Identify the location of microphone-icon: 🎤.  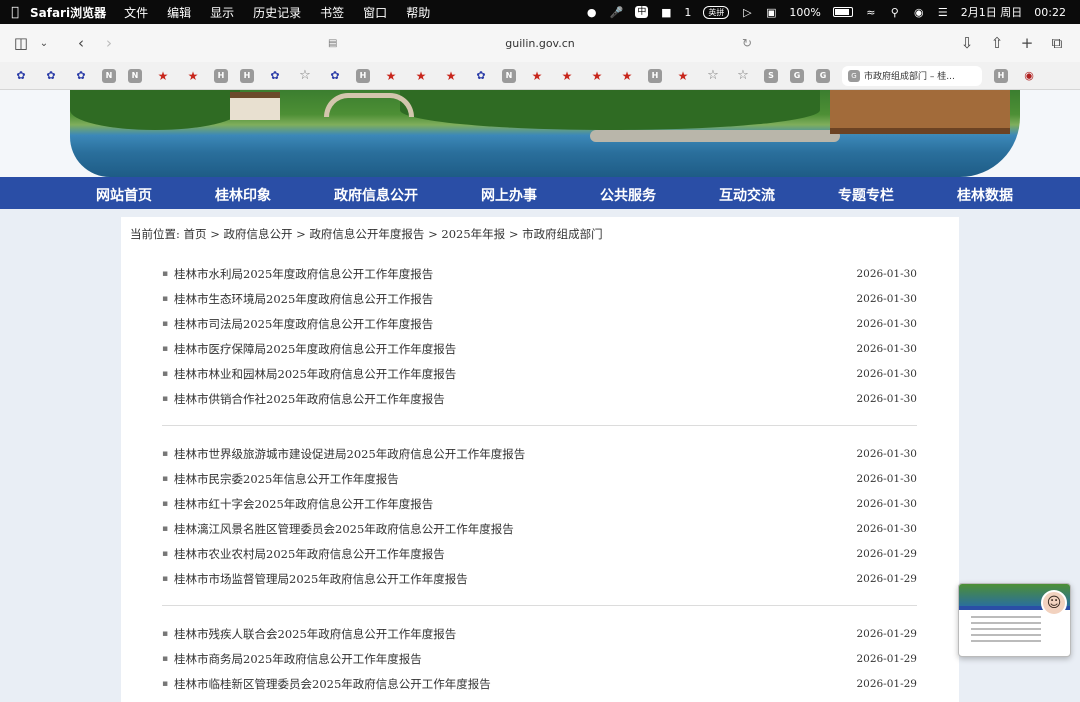
(617, 12).